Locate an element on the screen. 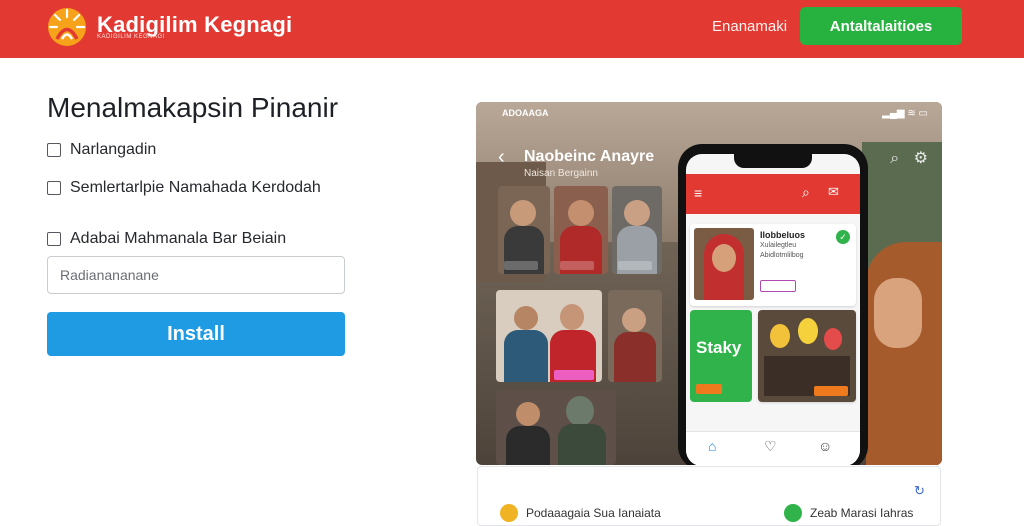 This screenshot has width=1024, height=526. card-line-1: Xulailegtleu is located at coordinates (778, 245).